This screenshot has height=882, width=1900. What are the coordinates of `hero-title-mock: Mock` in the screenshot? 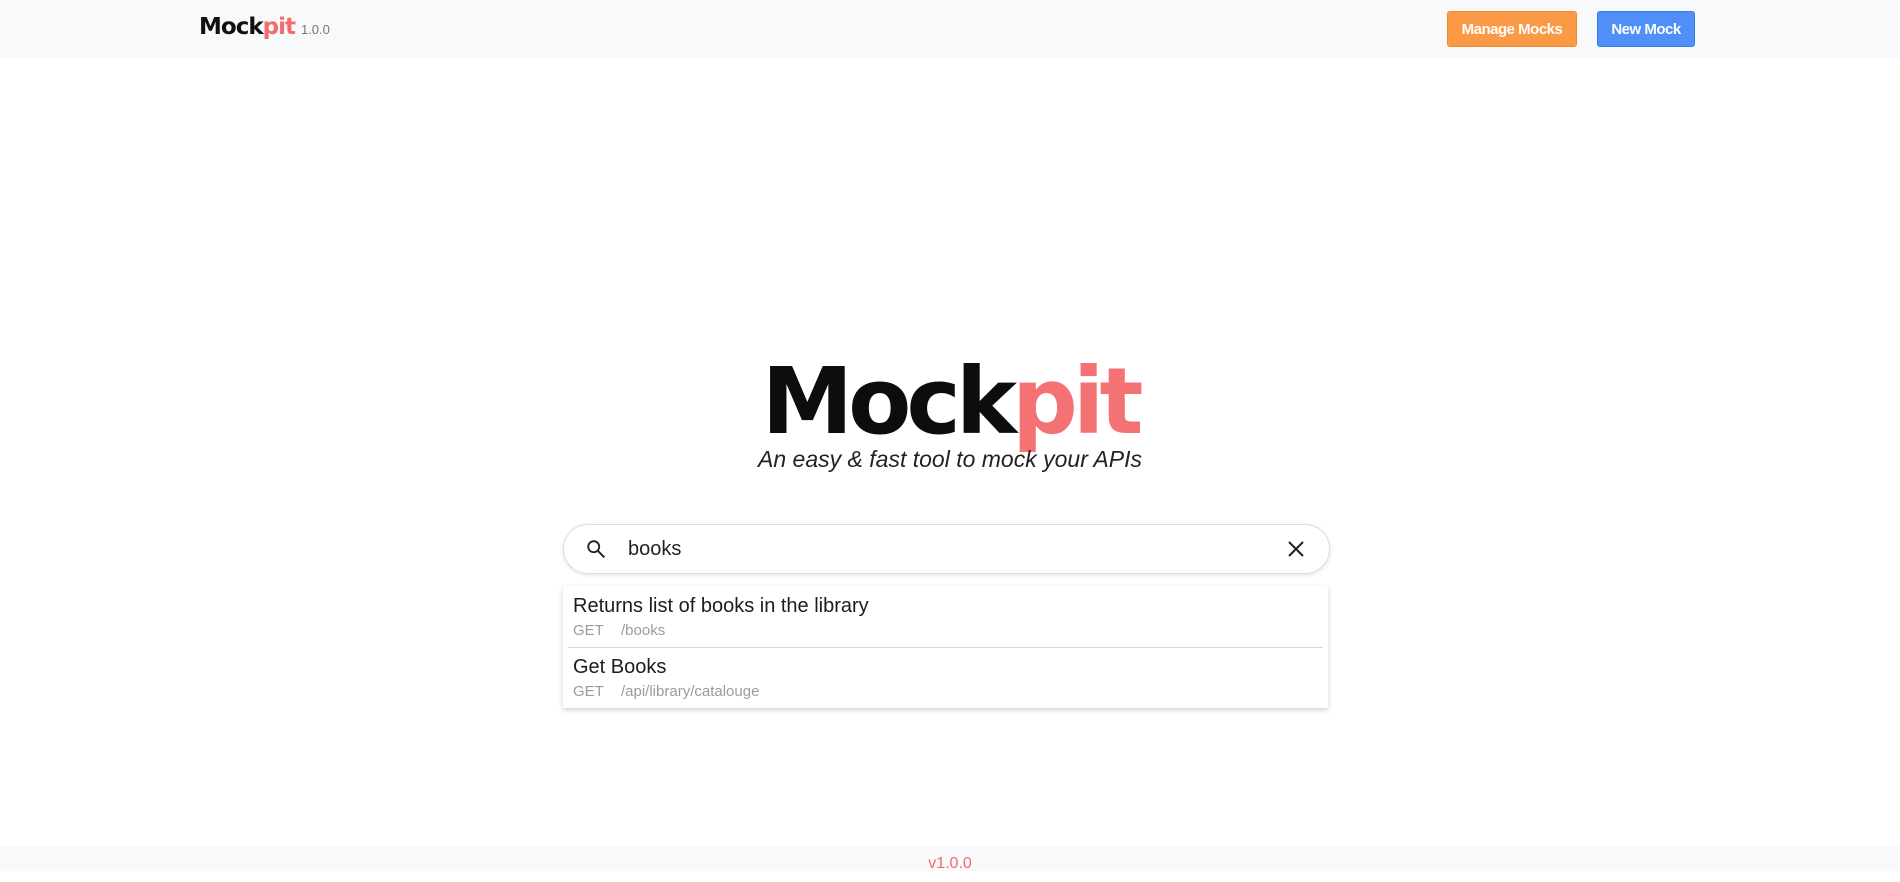 It's located at (889, 401).